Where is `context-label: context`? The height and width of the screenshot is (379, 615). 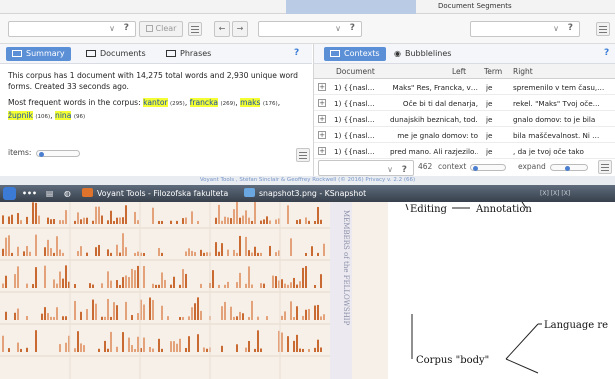
context-label: context is located at coordinates (452, 166).